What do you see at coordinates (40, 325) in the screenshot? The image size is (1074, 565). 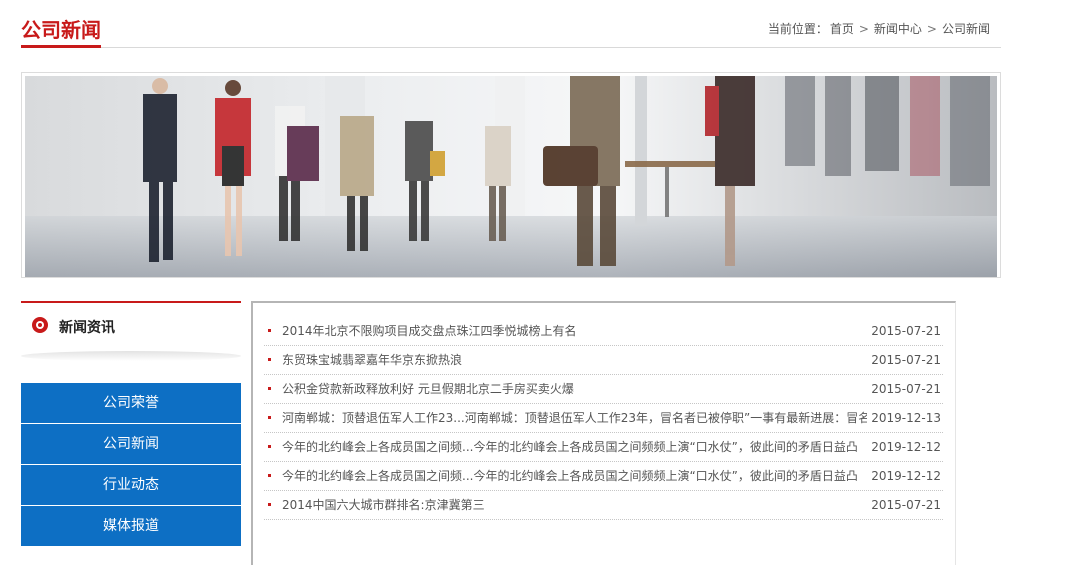 I see `target-circle-icon` at bounding box center [40, 325].